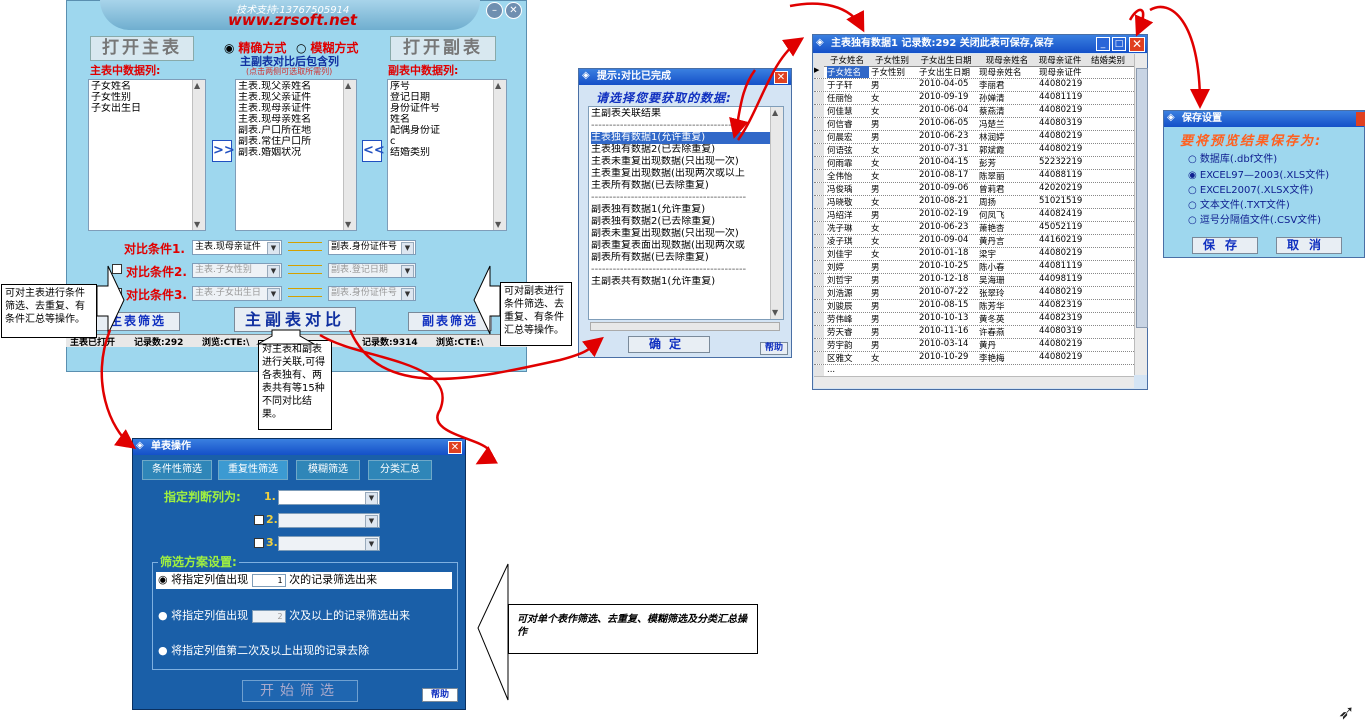 The image size is (1365, 725). What do you see at coordinates (1061, 162) in the screenshot?
I see `table-cell: 52232219` at bounding box center [1061, 162].